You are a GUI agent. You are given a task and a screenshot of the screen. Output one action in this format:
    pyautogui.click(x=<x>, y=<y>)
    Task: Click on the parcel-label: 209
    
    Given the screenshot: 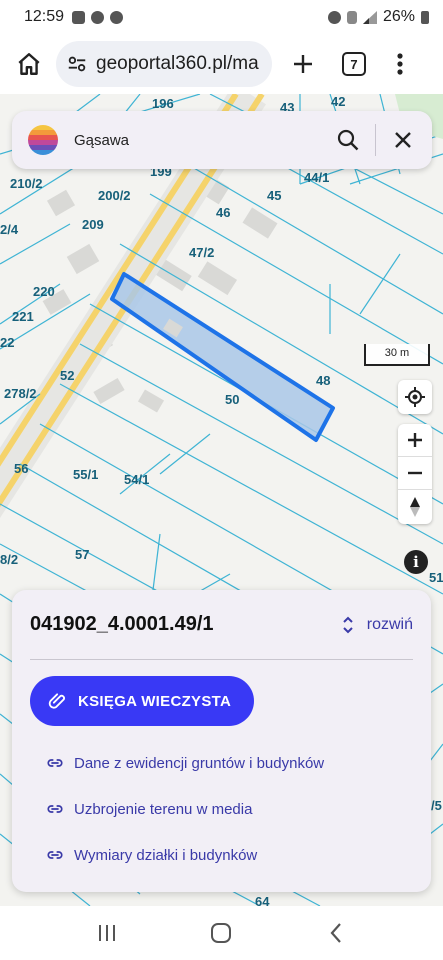 What is the action you would take?
    pyautogui.click(x=93, y=224)
    